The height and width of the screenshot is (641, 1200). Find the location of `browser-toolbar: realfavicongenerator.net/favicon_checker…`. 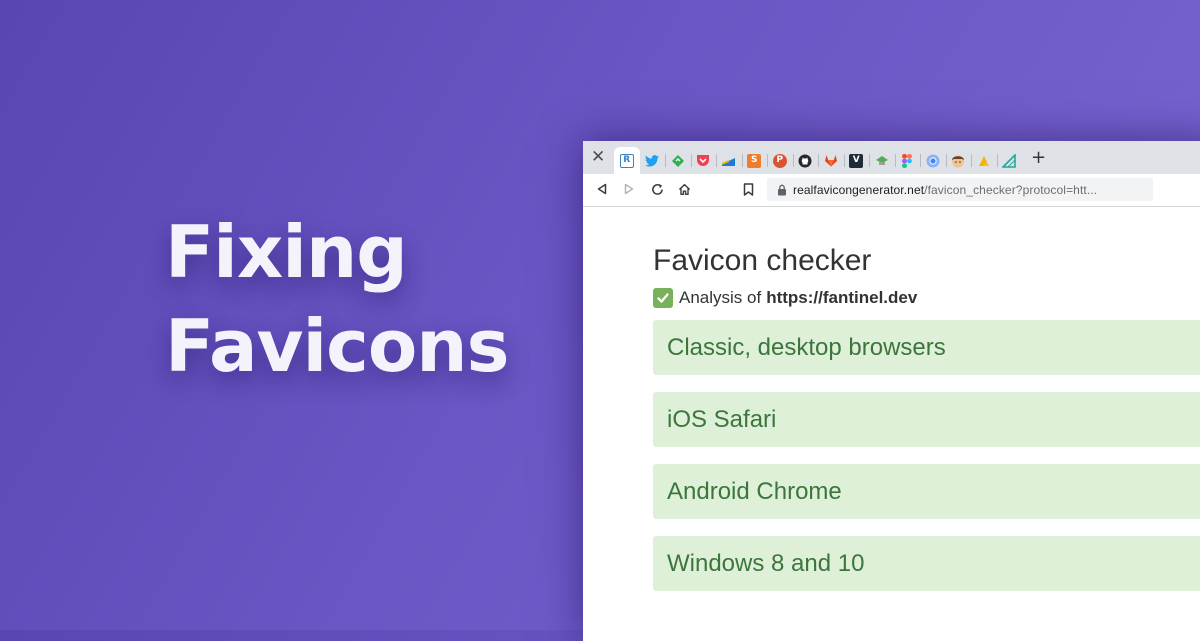

browser-toolbar: realfavicongenerator.net/favicon_checker… is located at coordinates (891, 190).